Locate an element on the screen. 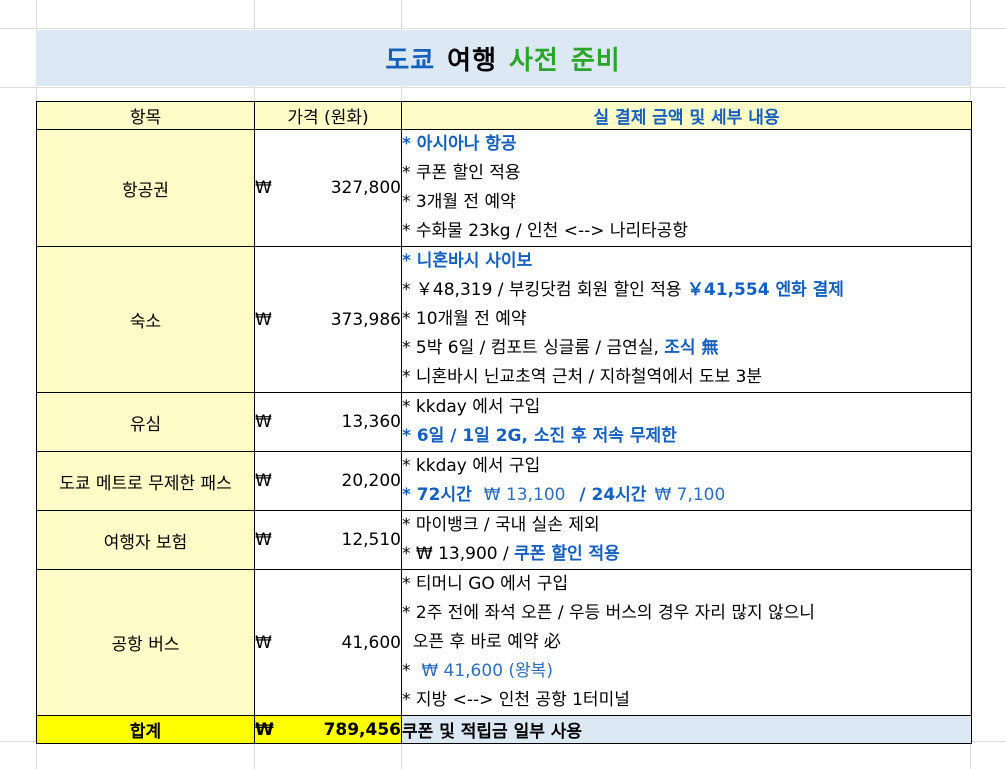 This screenshot has width=1006, height=769. cell-total-detail: 쿠폰 및 적립금 일부 사용 is located at coordinates (686, 729).